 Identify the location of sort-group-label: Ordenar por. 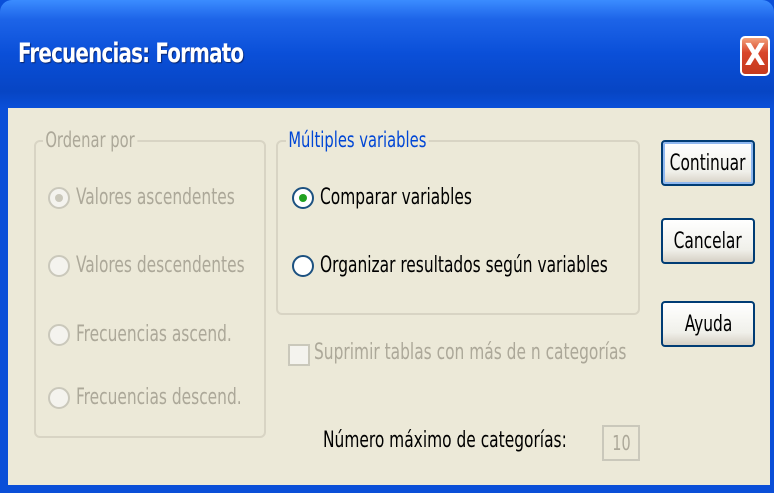
(90, 140).